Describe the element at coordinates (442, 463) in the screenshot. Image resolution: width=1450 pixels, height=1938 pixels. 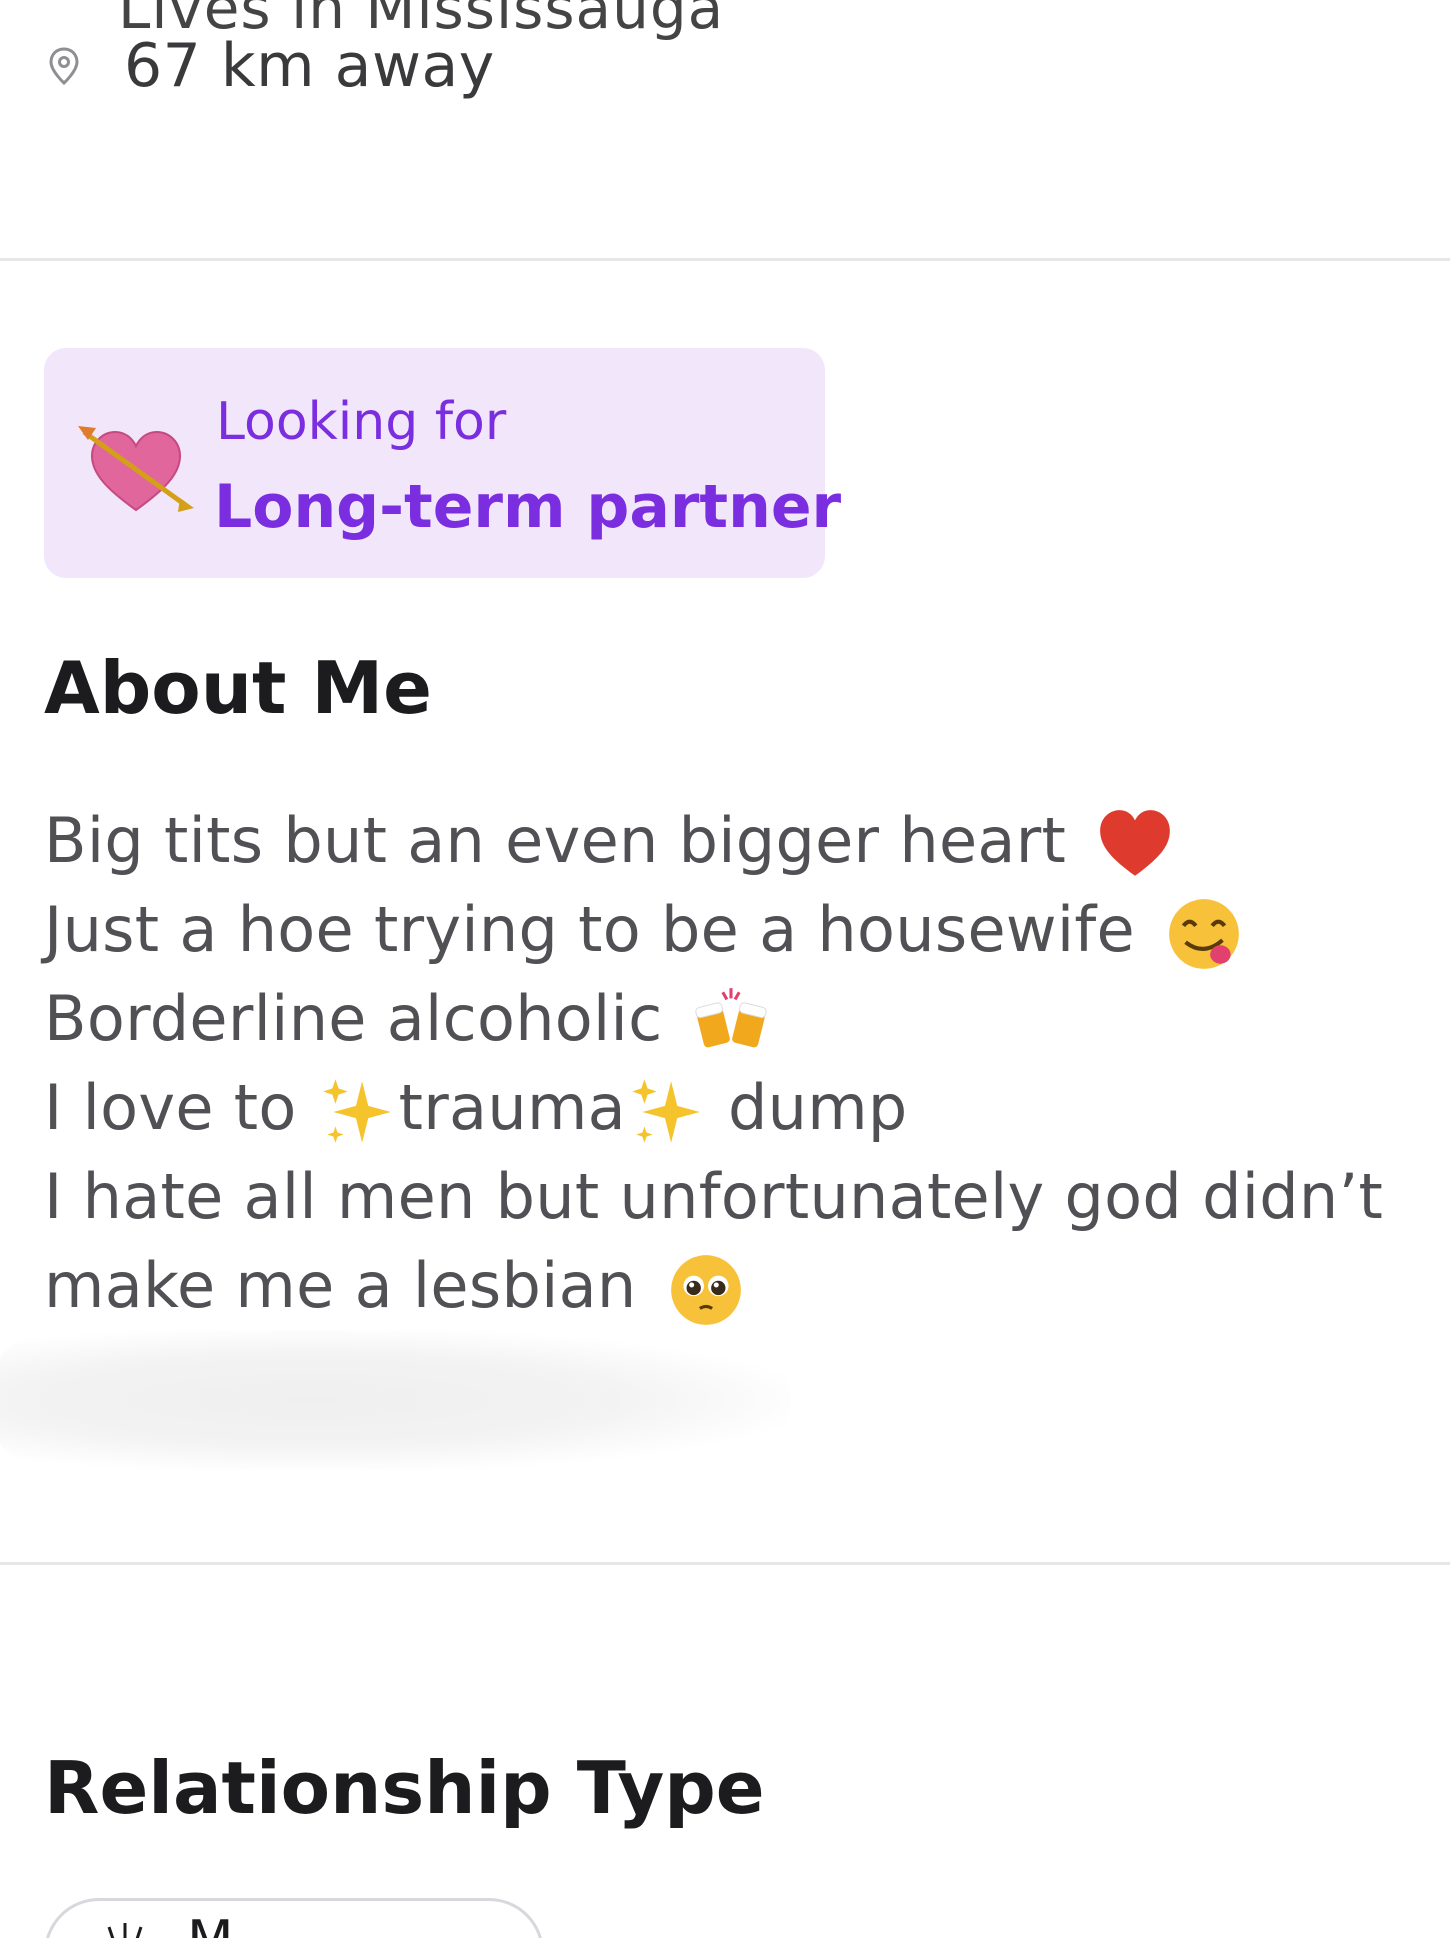
I see `looking-for-card: Looking for Long-term partner` at that location.